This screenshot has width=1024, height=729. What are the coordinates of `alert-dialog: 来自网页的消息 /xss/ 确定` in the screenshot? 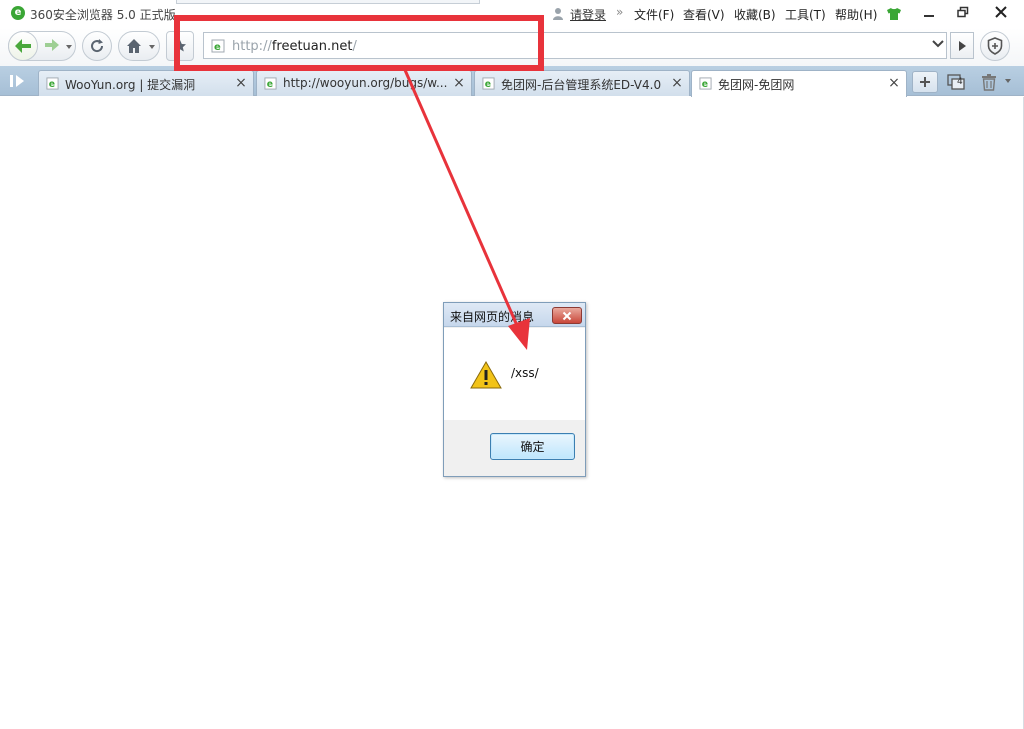 It's located at (514, 389).